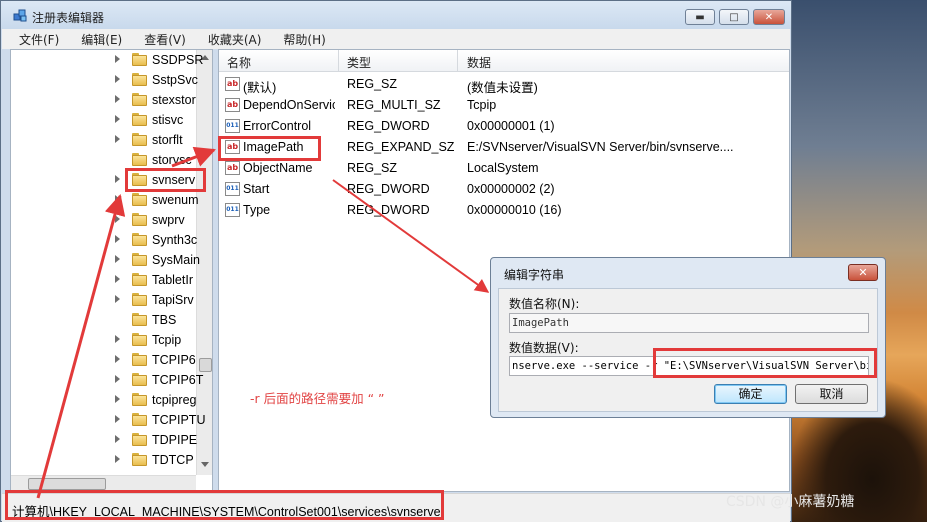  What do you see at coordinates (317, 398) in the screenshot?
I see `annotation-note: -r 后面的路径需要加 “ ”` at bounding box center [317, 398].